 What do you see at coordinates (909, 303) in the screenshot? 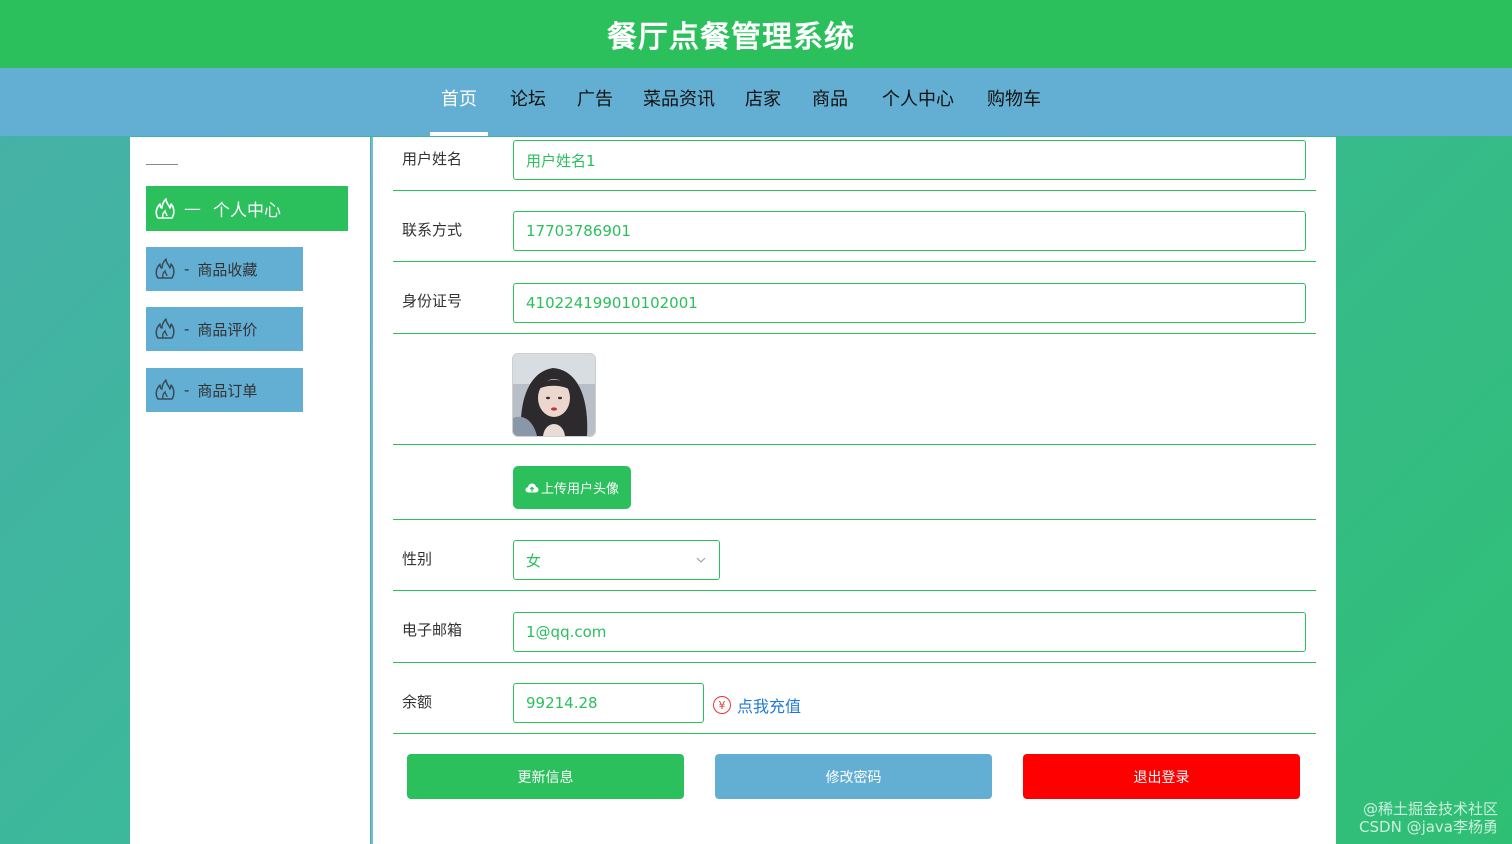
I see `id-card-input: 410224199010102001` at bounding box center [909, 303].